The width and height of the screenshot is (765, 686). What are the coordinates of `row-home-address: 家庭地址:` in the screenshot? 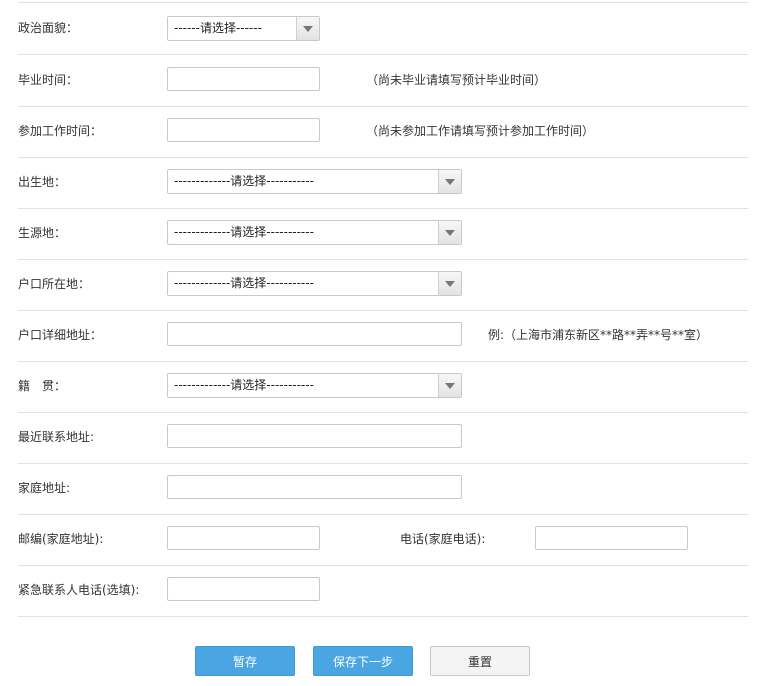 It's located at (383, 489).